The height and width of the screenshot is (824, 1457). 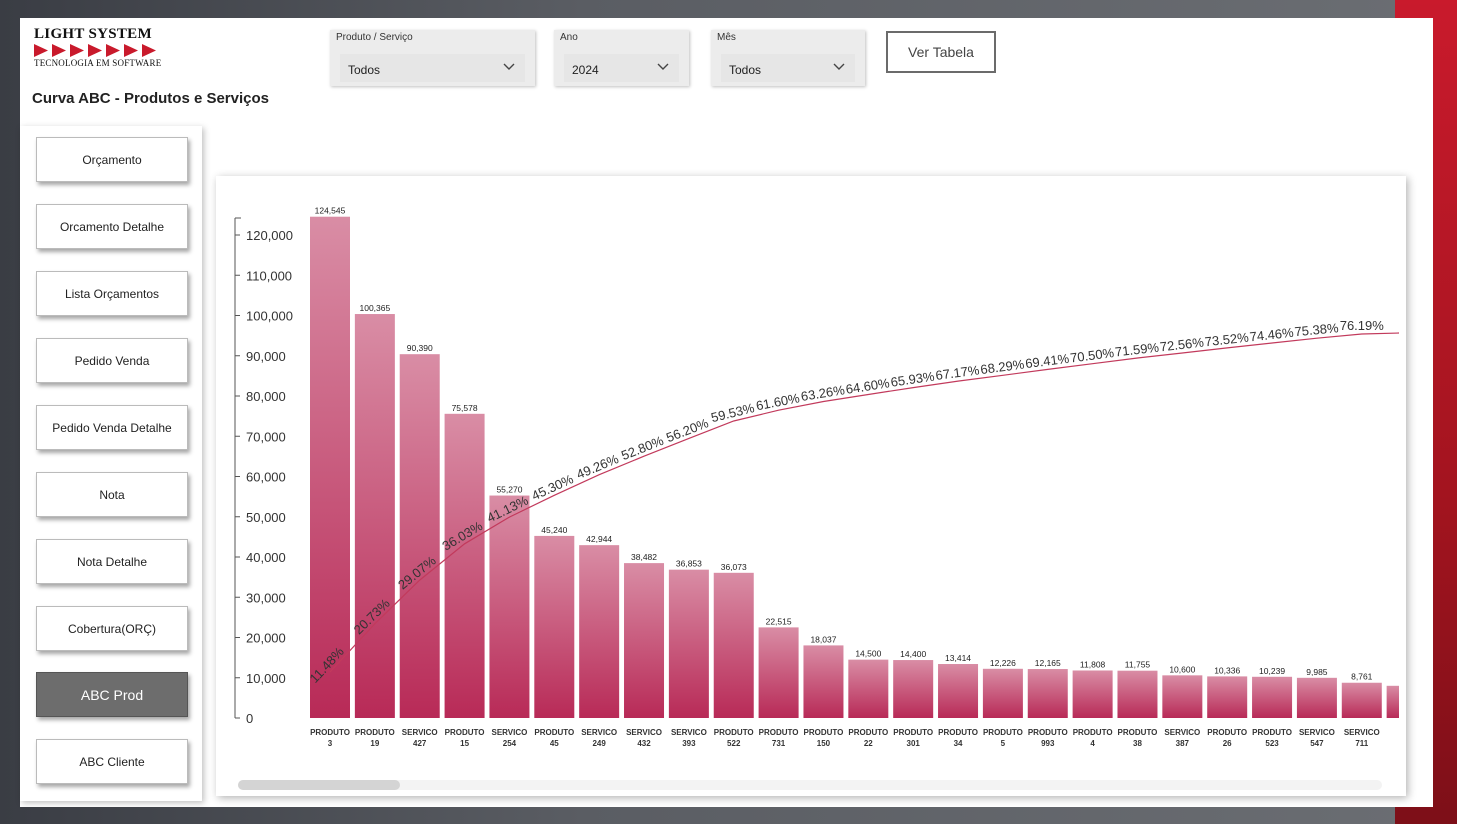 What do you see at coordinates (112, 293) in the screenshot?
I see `nav-lista-orcamentos-button: Lista Orçamentos` at bounding box center [112, 293].